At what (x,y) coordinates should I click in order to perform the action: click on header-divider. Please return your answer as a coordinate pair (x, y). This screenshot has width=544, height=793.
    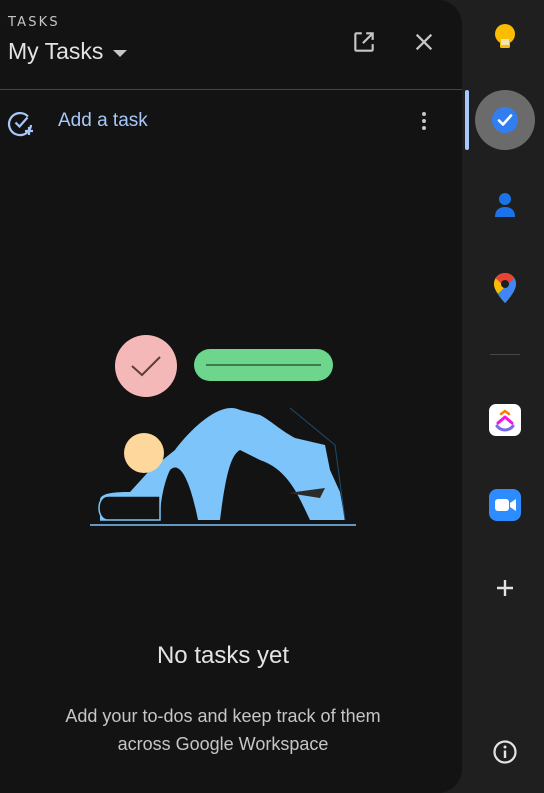
    Looking at the image, I should click on (231, 89).